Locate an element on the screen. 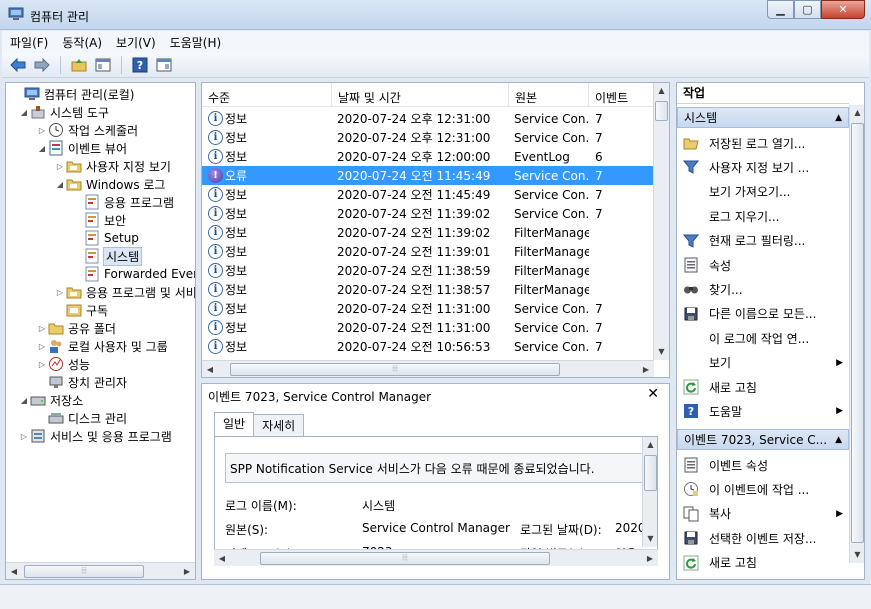 The width and height of the screenshot is (871, 609). maximize-button: ▢ is located at coordinates (807, 9).